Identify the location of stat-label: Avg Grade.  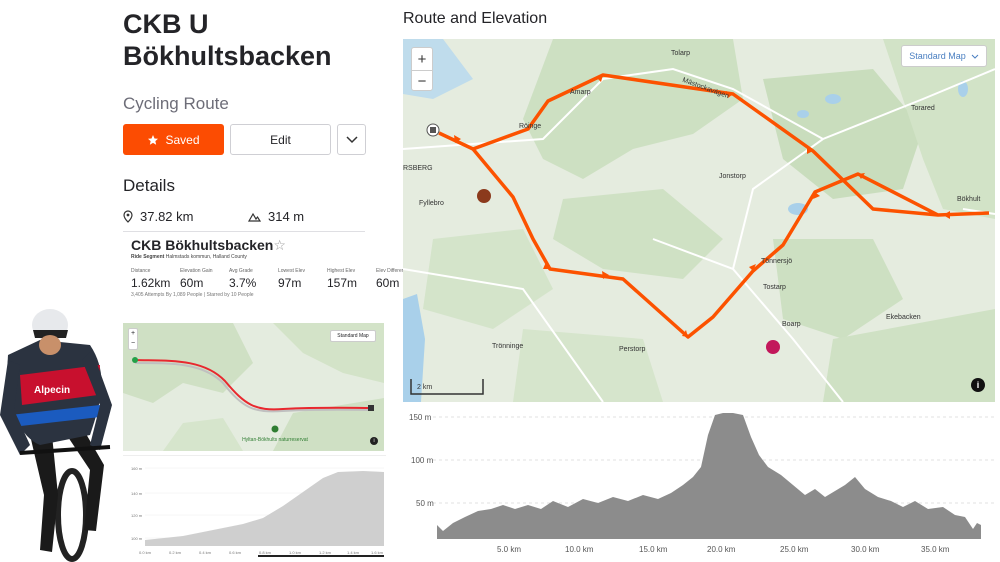
(241, 271).